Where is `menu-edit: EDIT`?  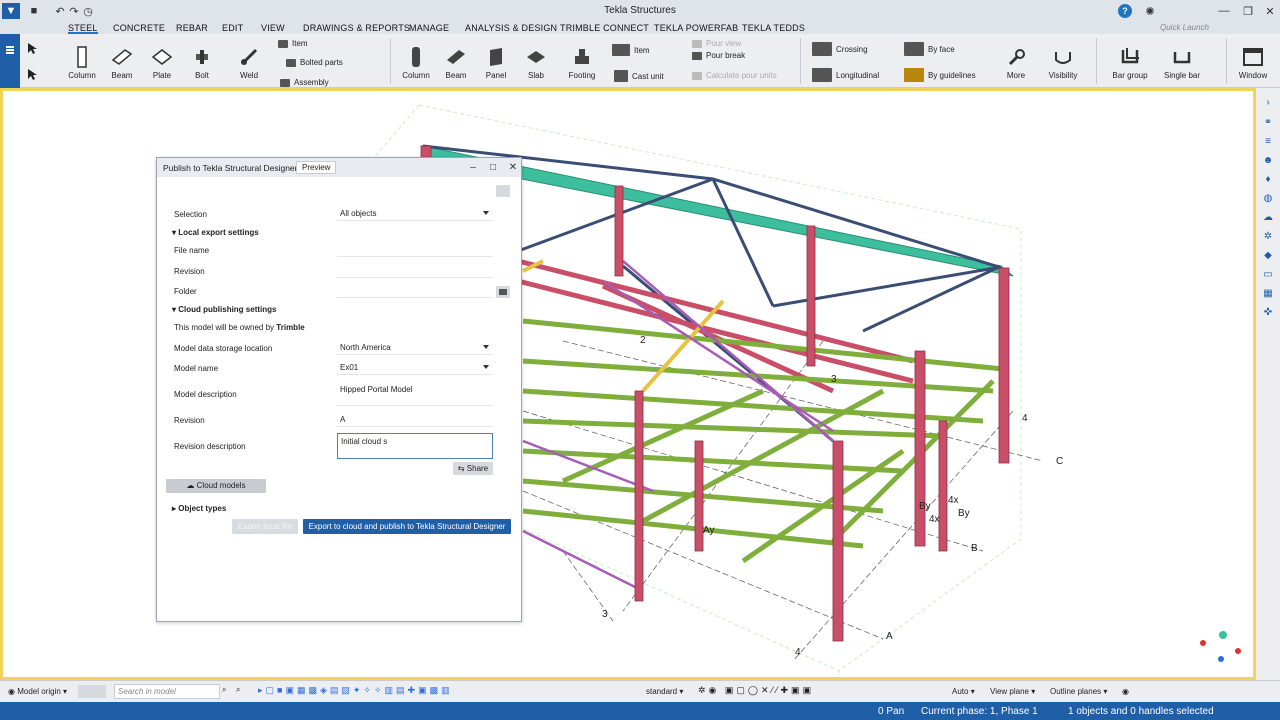
menu-edit: EDIT is located at coordinates (232, 28).